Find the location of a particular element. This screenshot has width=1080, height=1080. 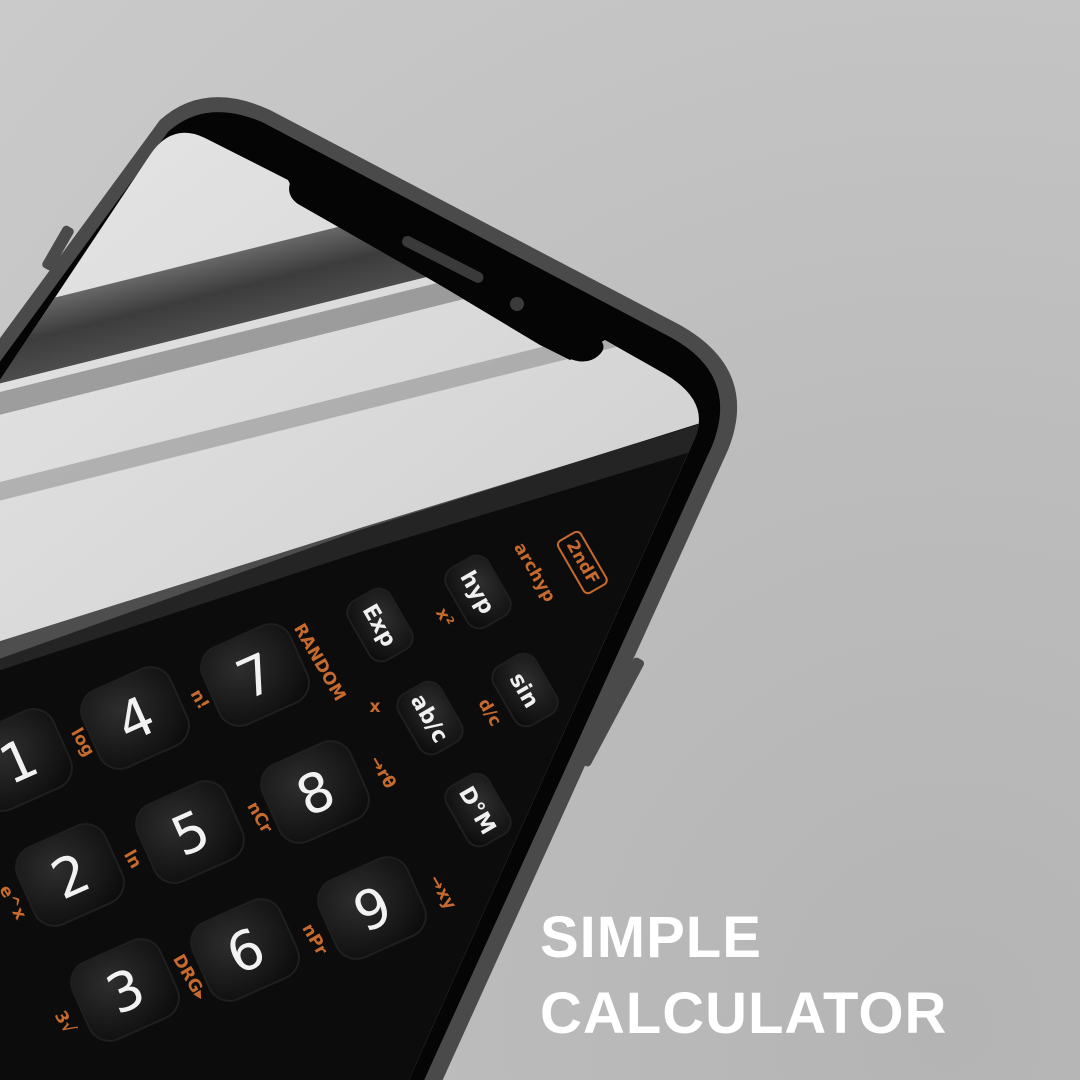

front-camera is located at coordinates (517, 304).